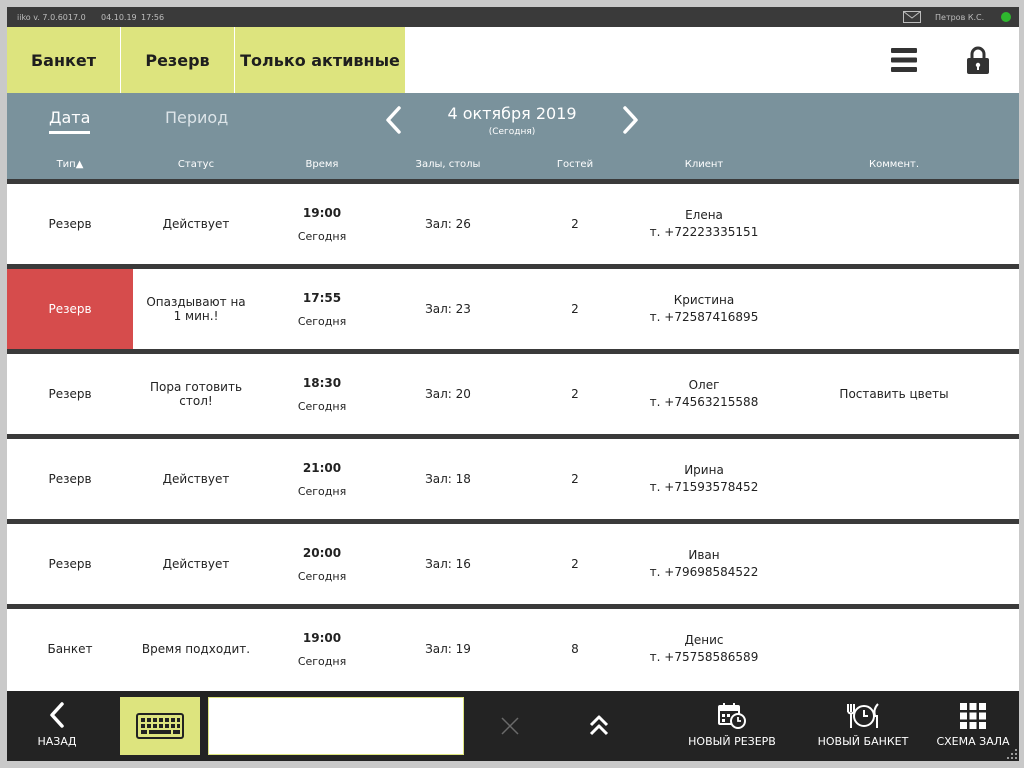  What do you see at coordinates (57, 726) in the screenshot?
I see `back-button: НАЗАД` at bounding box center [57, 726].